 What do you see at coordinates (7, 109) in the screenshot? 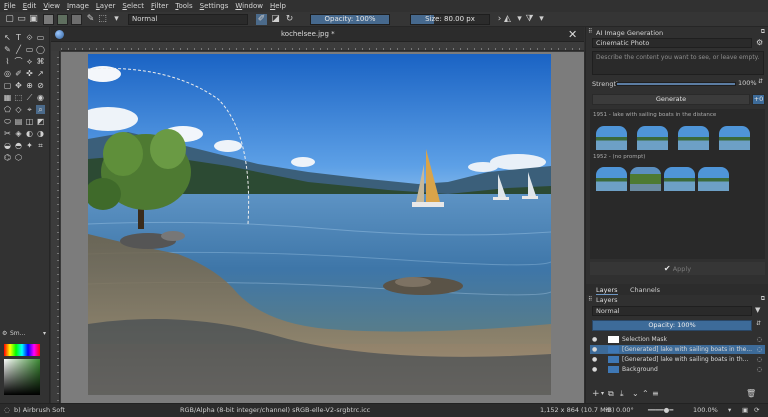
I see `rect-select-icon: ⬠` at bounding box center [7, 109].